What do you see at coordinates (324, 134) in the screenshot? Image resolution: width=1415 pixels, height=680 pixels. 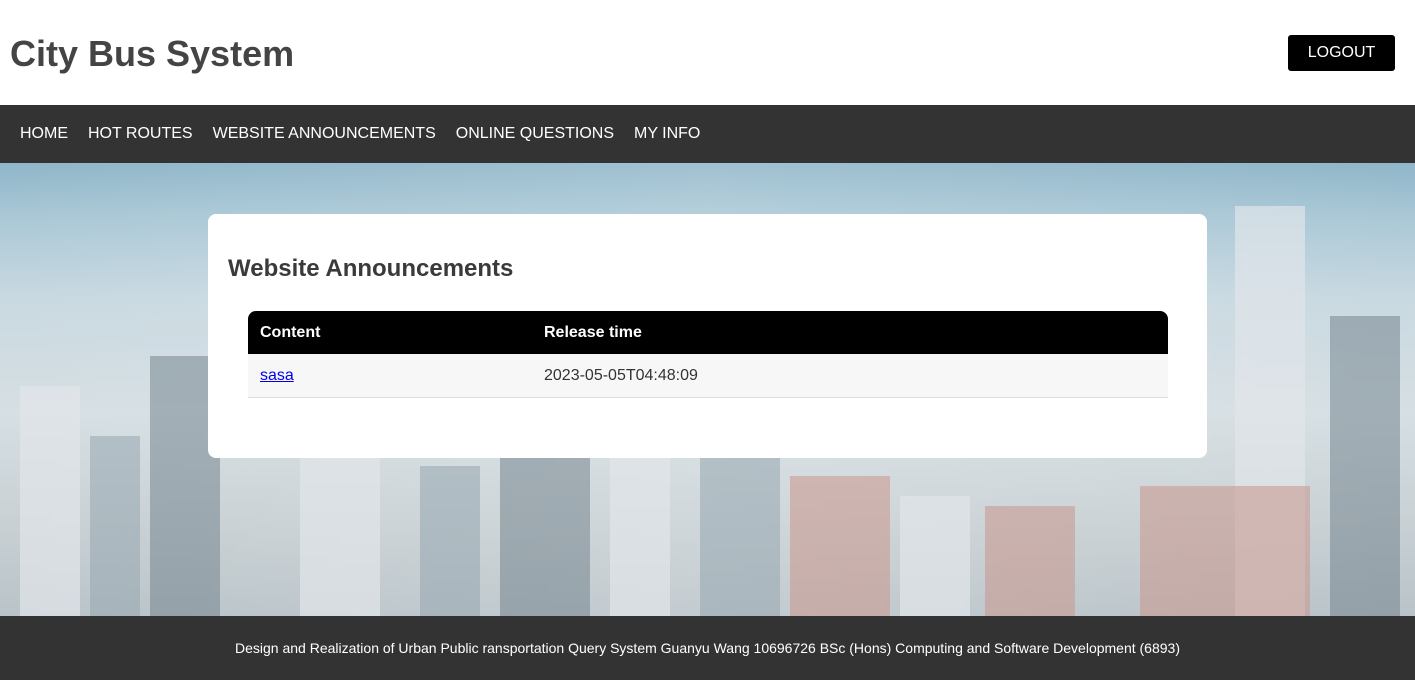 I see `nav-item-website-announcements: WEBSITE ANNOUNCEMENTS` at bounding box center [324, 134].